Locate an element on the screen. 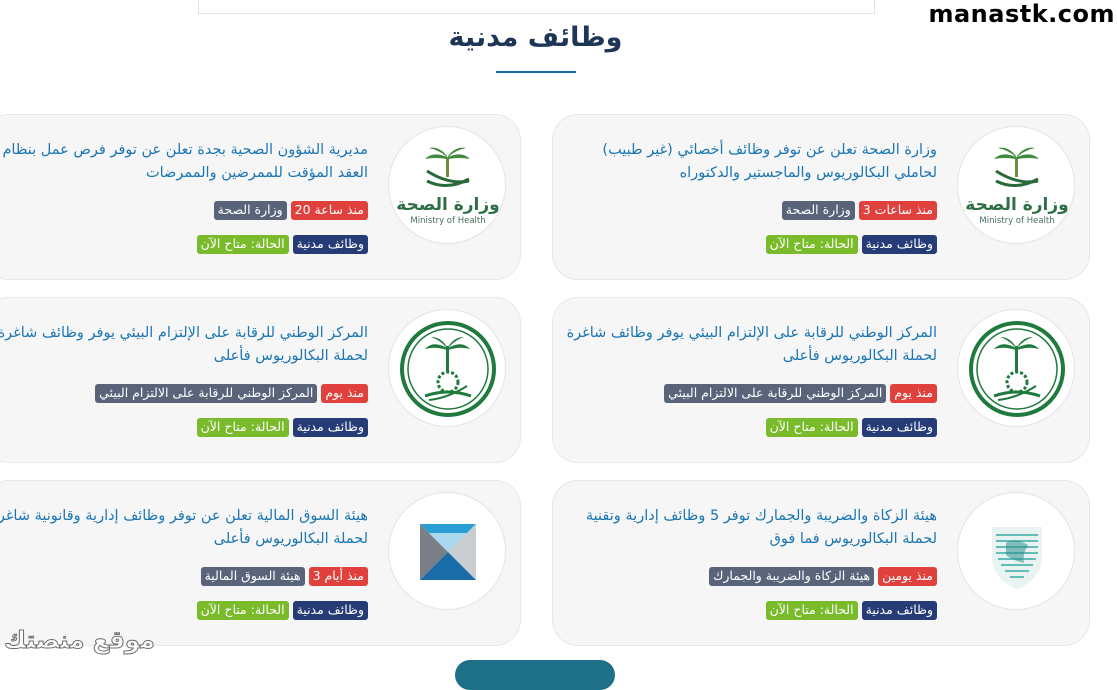 This screenshot has width=1117, height=690. time-badge: منذ أيام 3 is located at coordinates (338, 576).